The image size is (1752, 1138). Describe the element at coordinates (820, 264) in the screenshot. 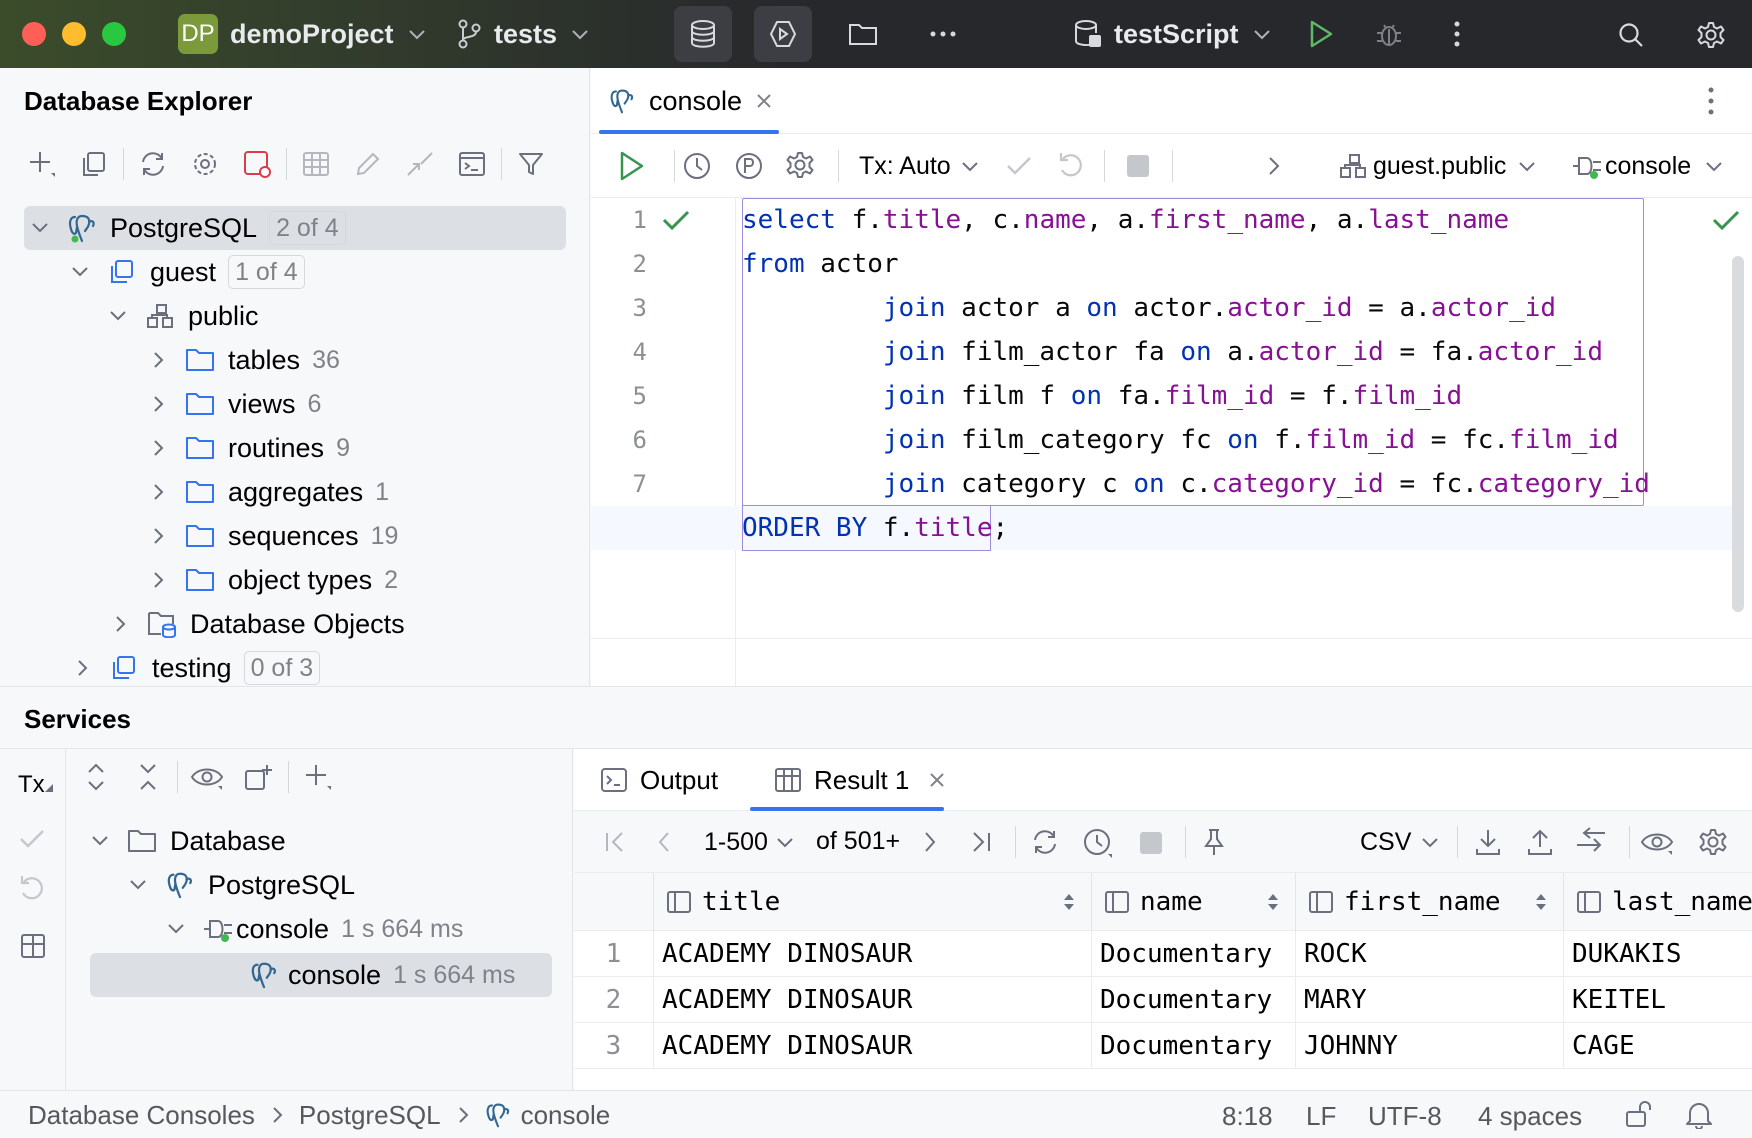

I see `code-line: from actor` at that location.